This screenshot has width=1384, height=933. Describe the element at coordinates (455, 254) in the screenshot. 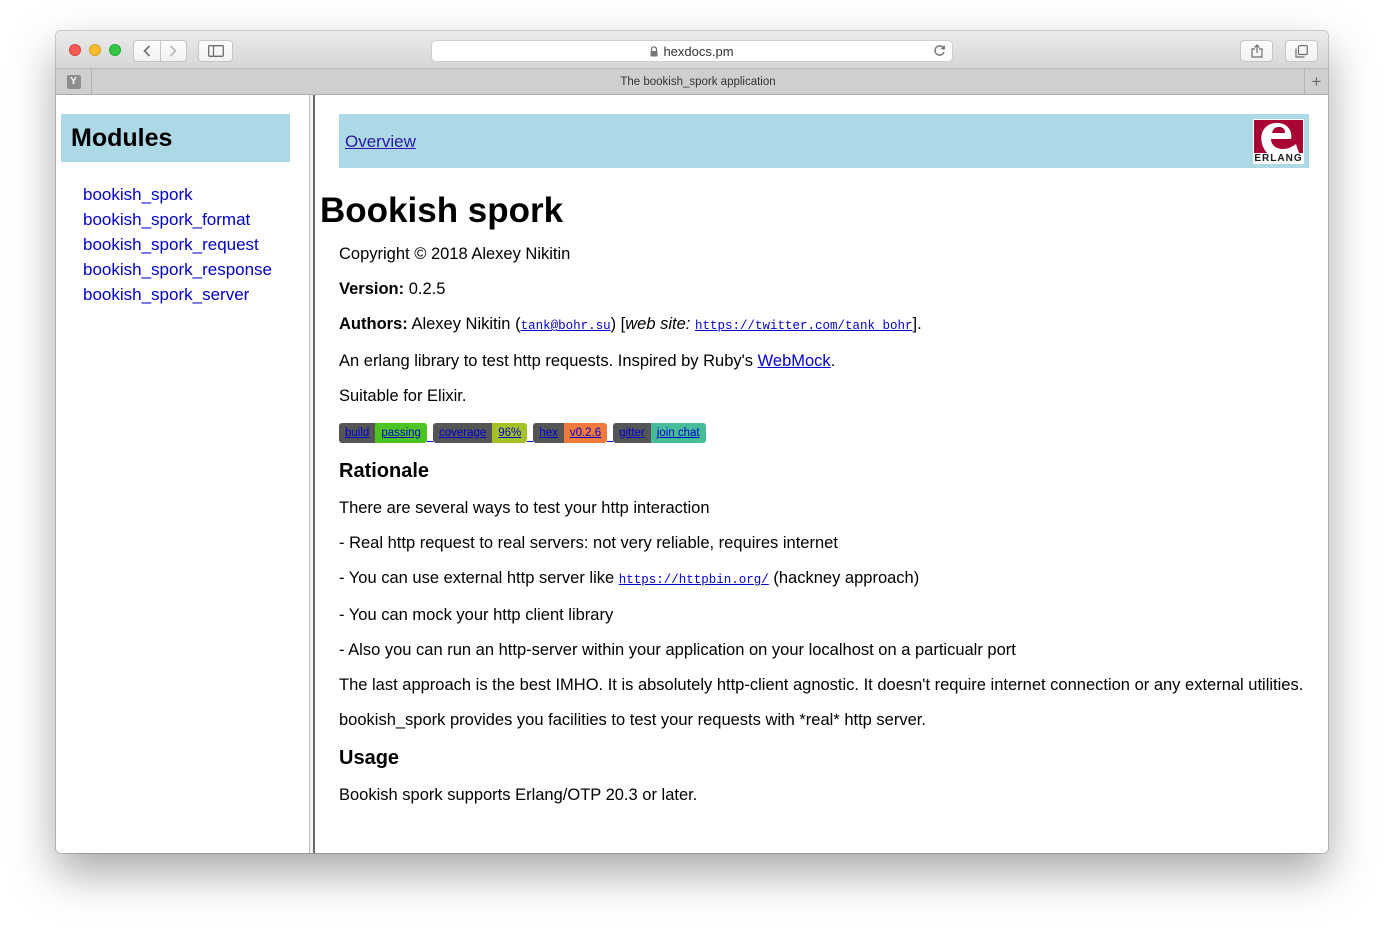

I see `copyright-text: Copyright © 2018 Alexey Nikitin` at that location.